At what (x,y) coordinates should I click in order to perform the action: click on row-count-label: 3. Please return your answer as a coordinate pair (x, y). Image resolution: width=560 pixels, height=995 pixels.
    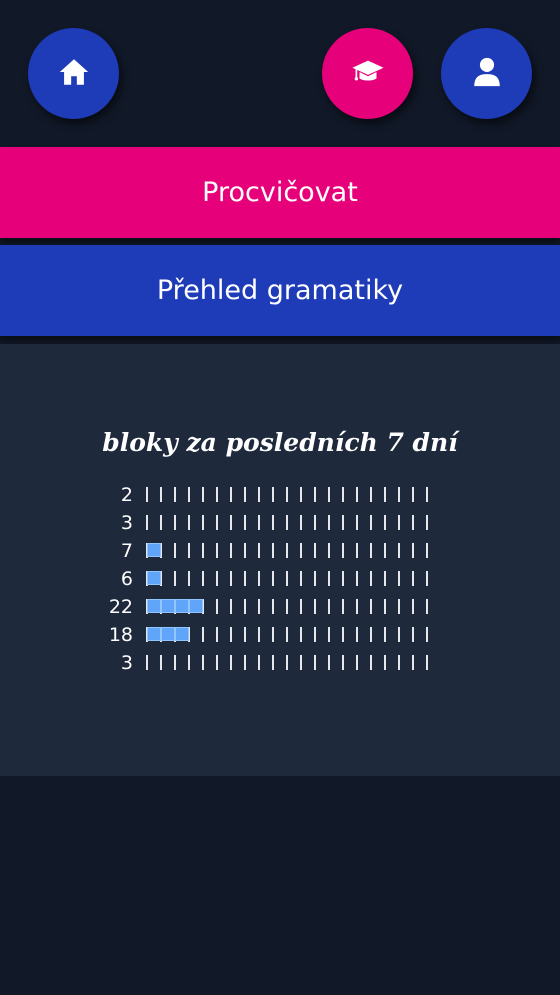
    Looking at the image, I should click on (126, 663).